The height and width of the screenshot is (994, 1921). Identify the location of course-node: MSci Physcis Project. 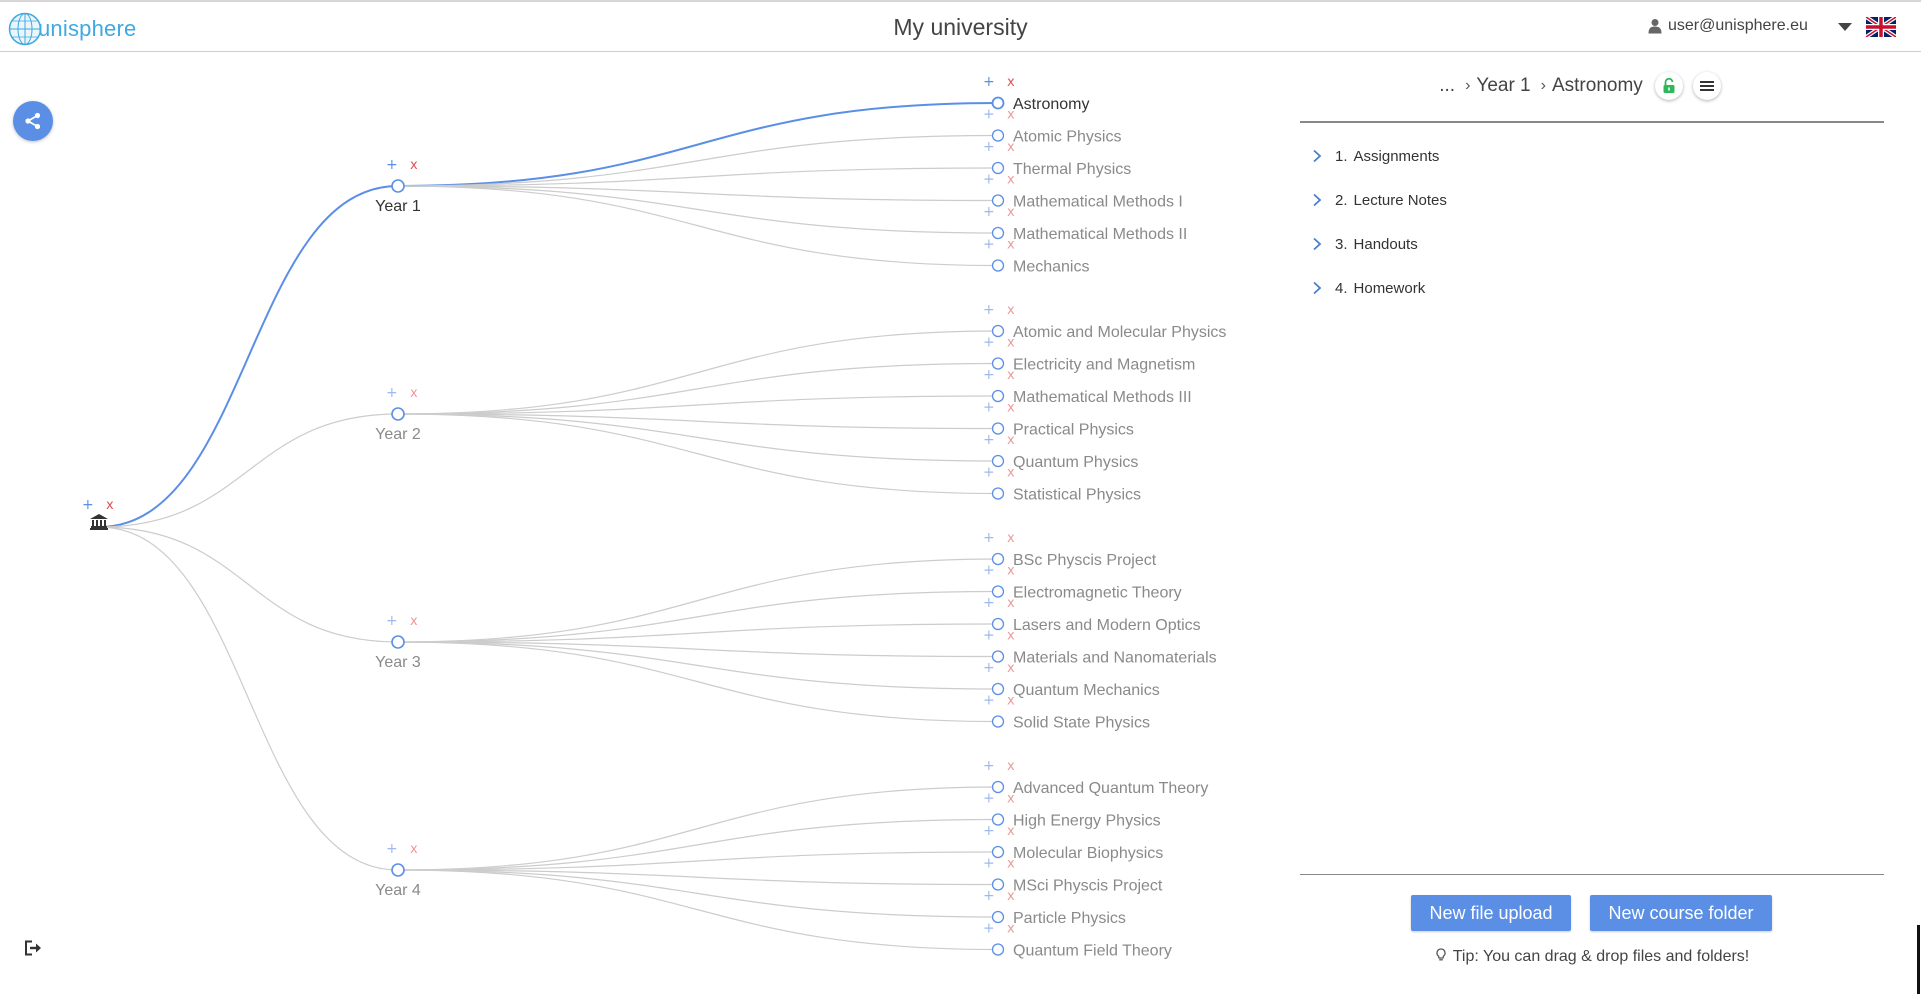
(1077, 886).